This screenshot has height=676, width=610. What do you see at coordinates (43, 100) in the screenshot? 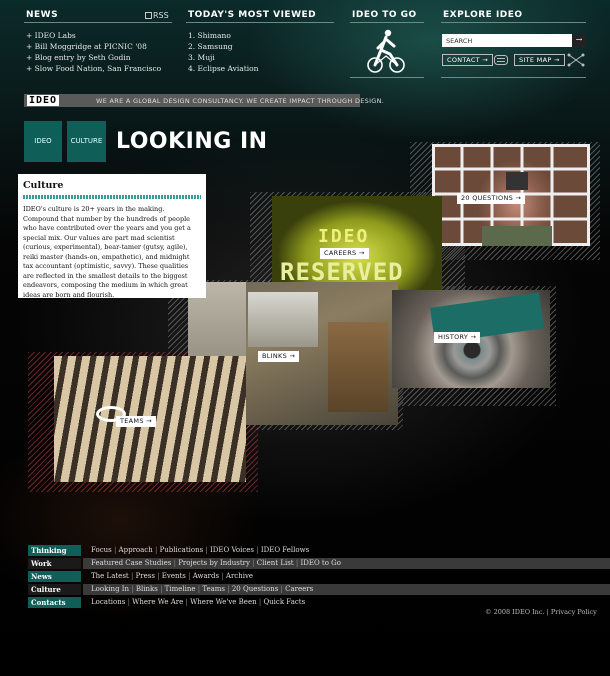
I see `ideo-logo: IDEO` at bounding box center [43, 100].